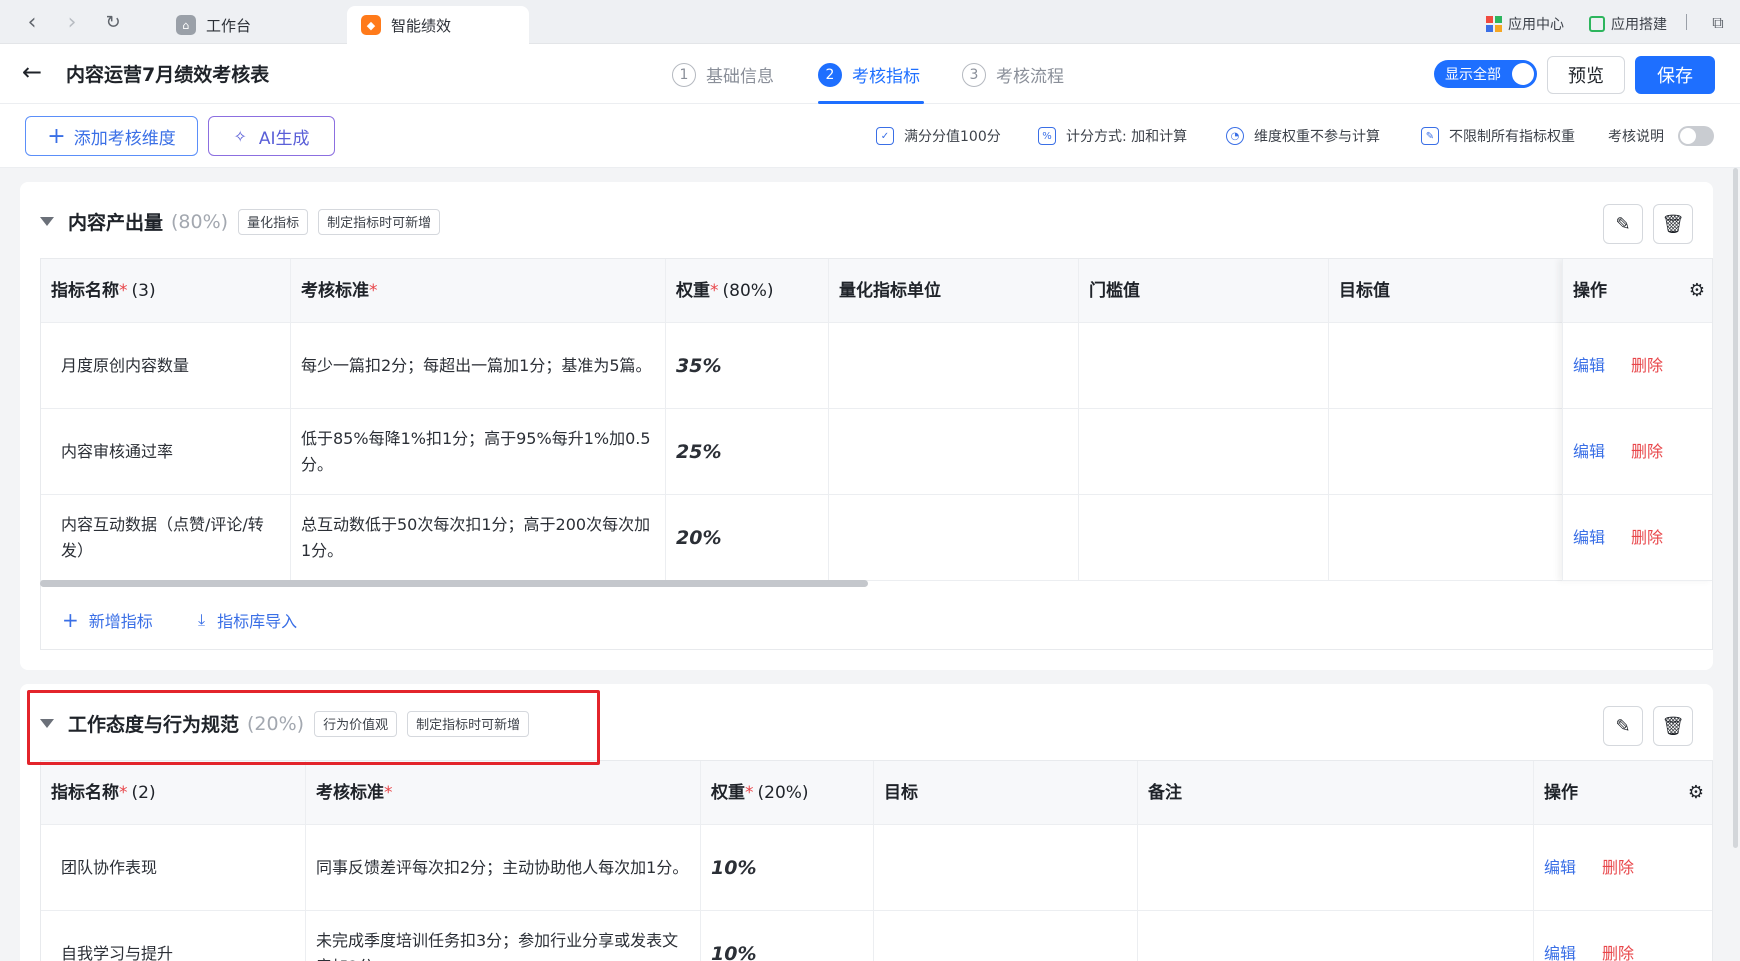 The width and height of the screenshot is (1740, 961). What do you see at coordinates (421, 25) in the screenshot?
I see `tab-label: 智能绩效` at bounding box center [421, 25].